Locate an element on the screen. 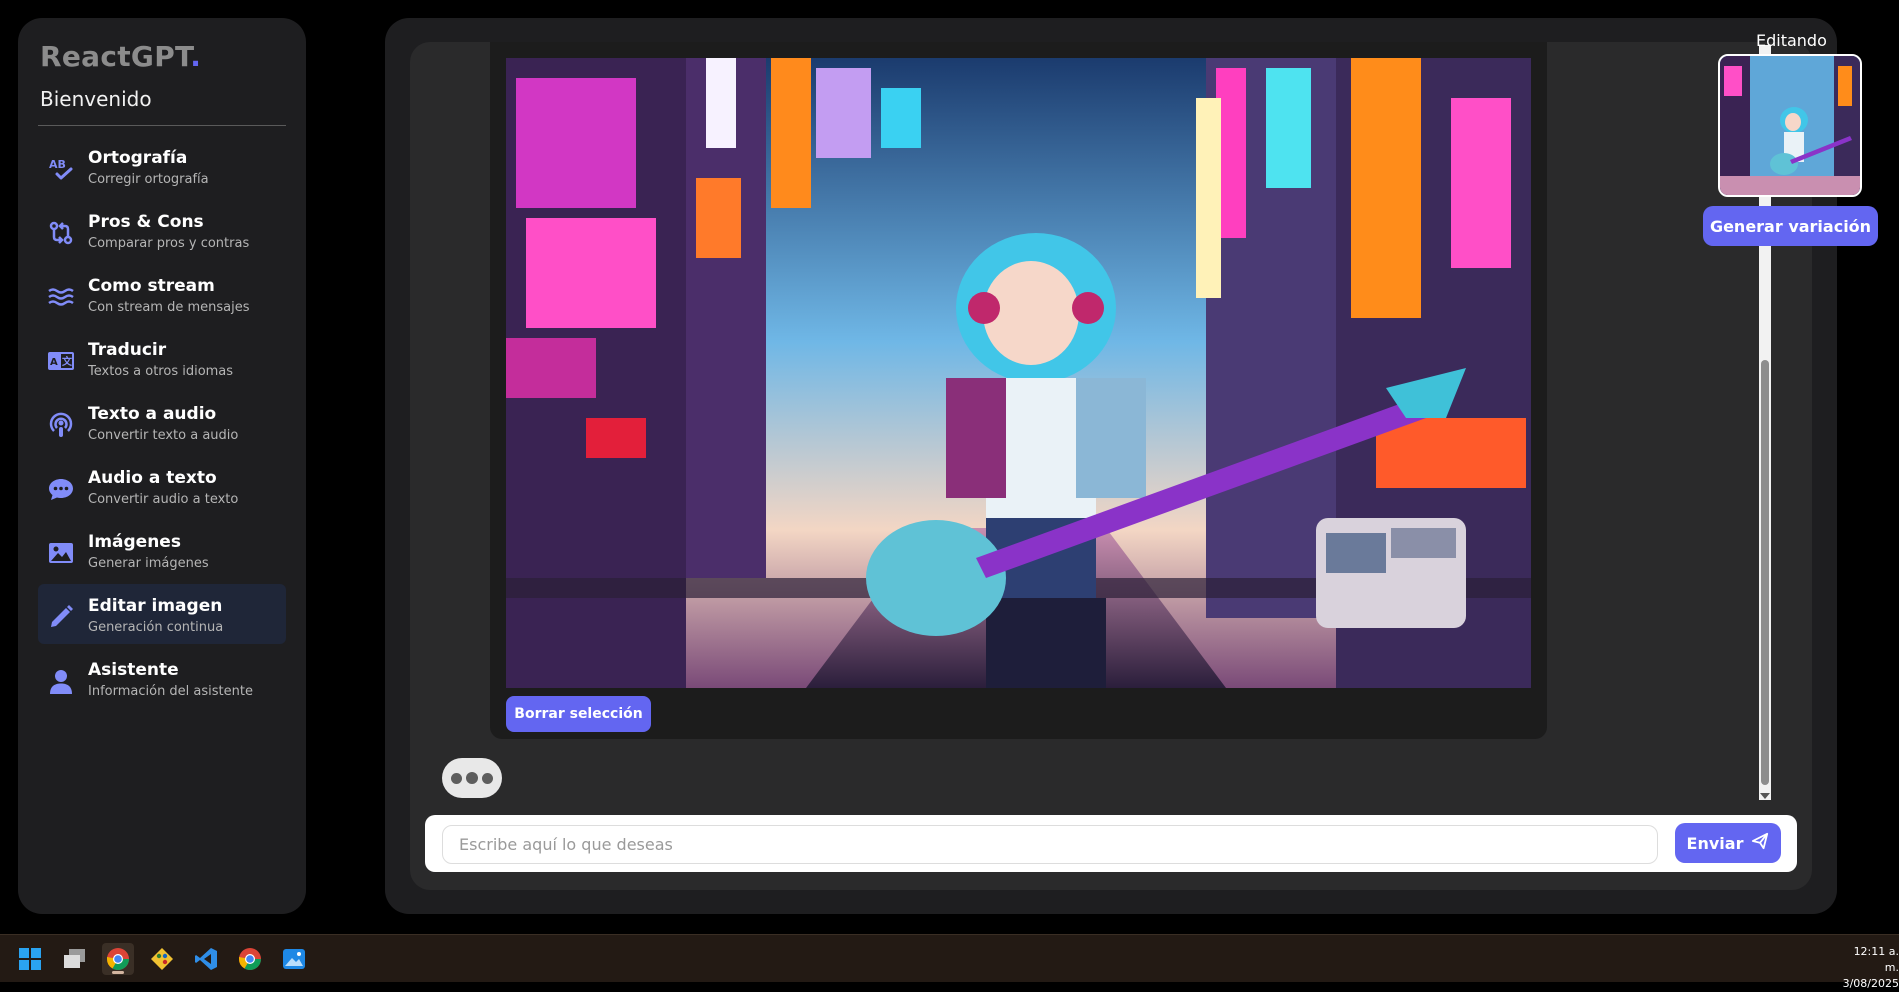 This screenshot has height=992, width=1899. podcast-icon is located at coordinates (61, 425).